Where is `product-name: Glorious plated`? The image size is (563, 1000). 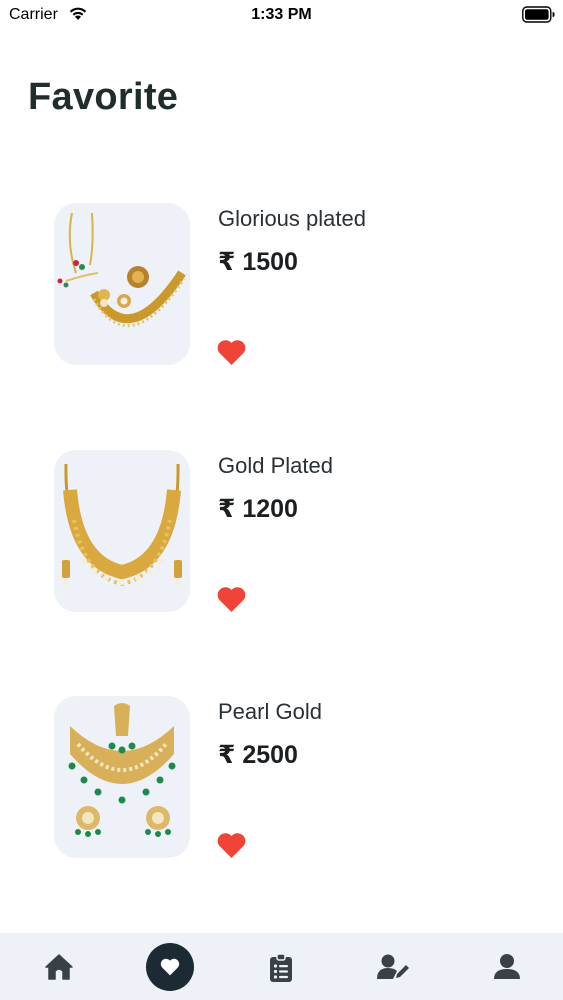
product-name: Glorious plated is located at coordinates (292, 219).